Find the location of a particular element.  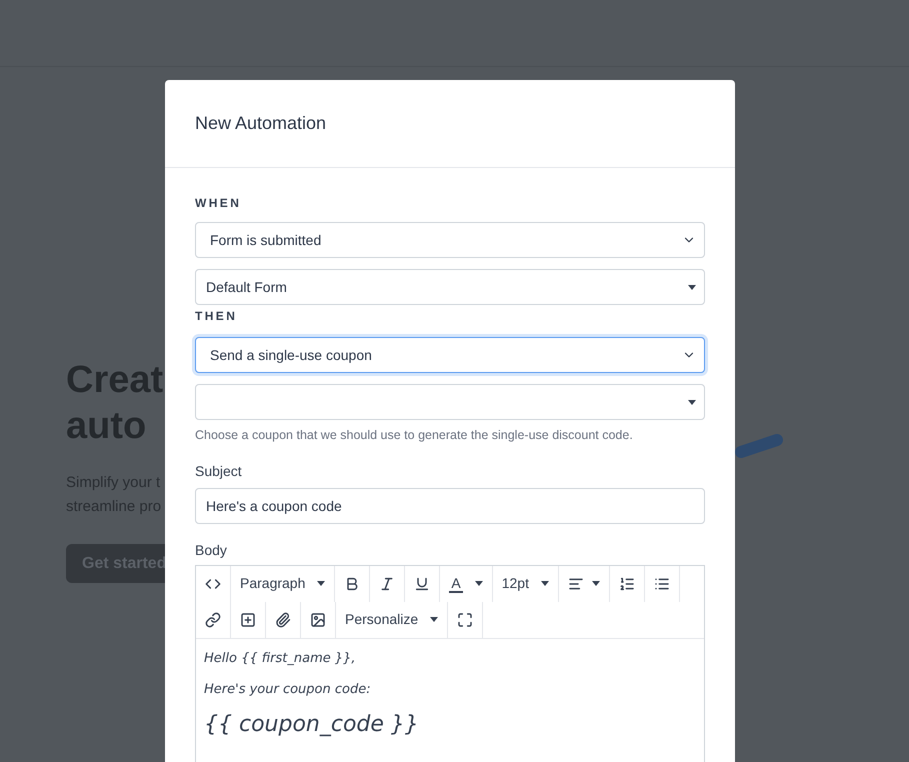

select-field: Default Form is located at coordinates (450, 287).